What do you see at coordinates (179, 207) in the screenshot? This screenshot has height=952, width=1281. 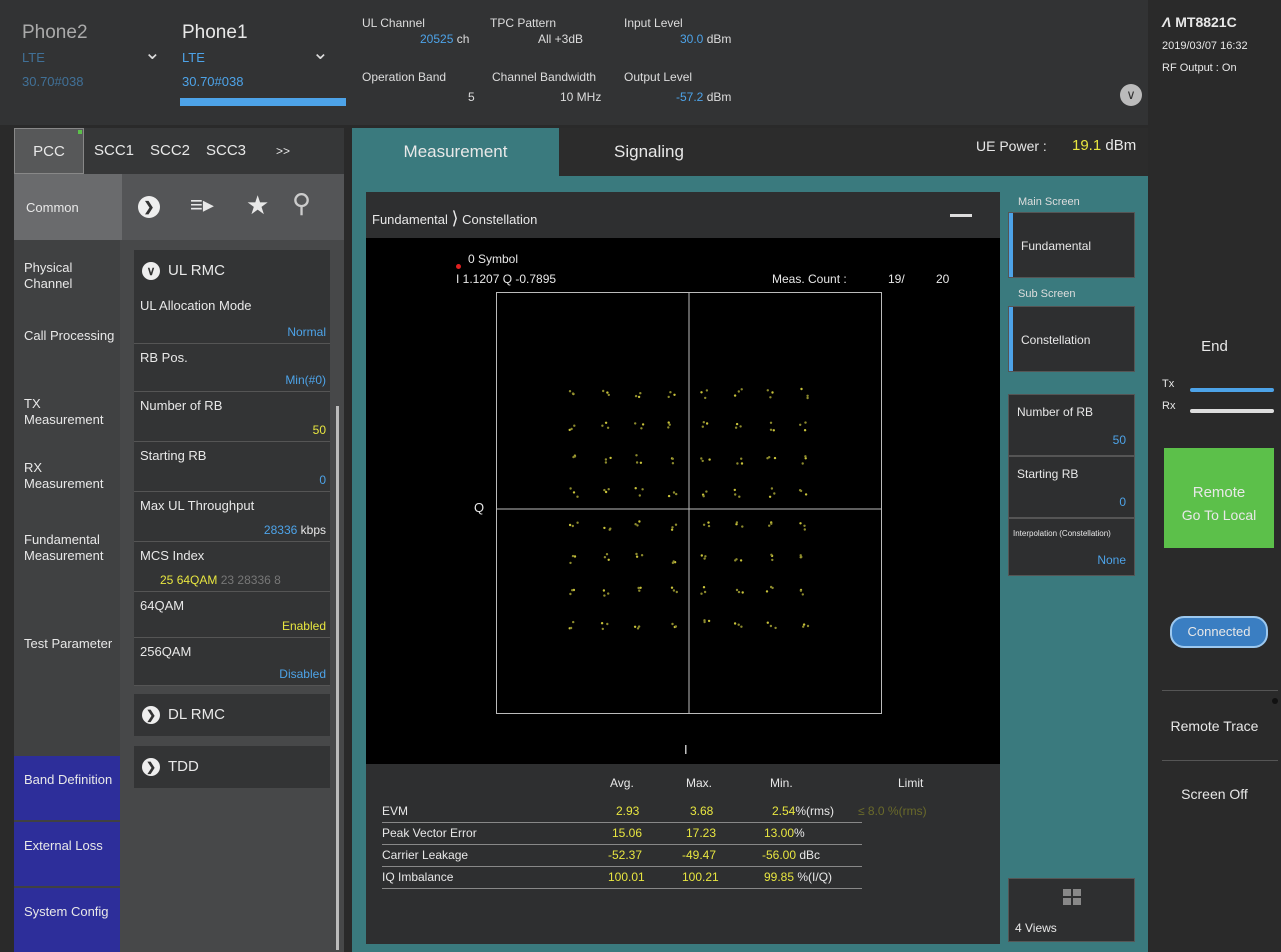 I see `common-toolbar: Common ❯ ≡▸ ★ ⚲` at bounding box center [179, 207].